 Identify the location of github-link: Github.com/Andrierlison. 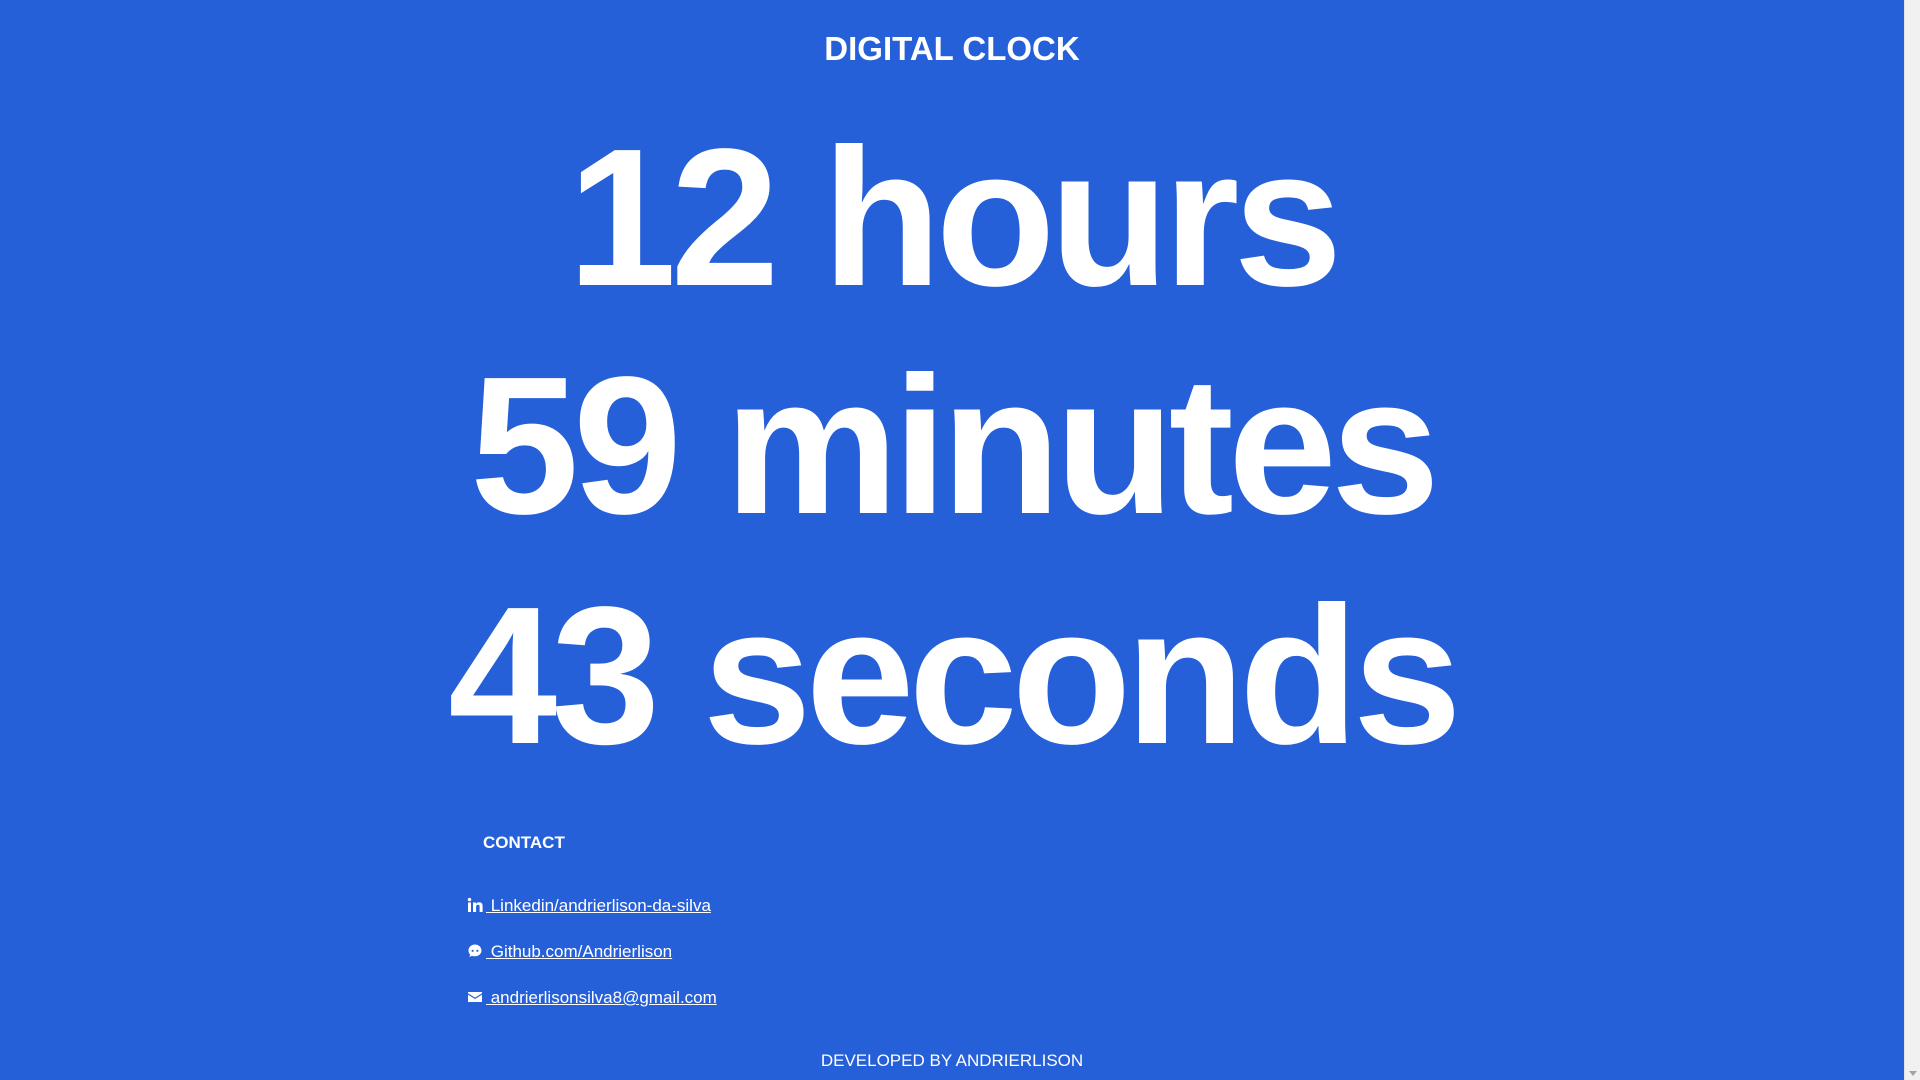
(569, 952).